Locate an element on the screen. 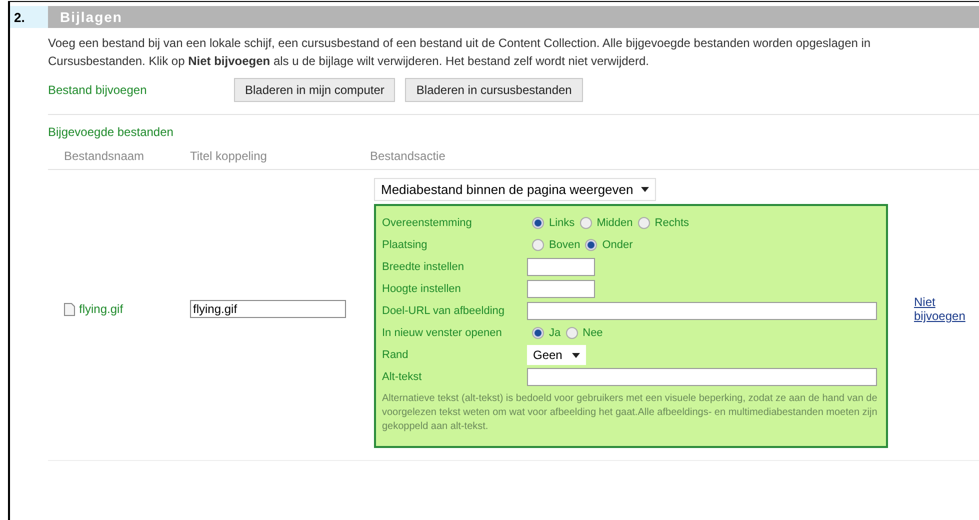 The image size is (979, 520). browse-button: Bladeren in cursusbestanden is located at coordinates (494, 90).